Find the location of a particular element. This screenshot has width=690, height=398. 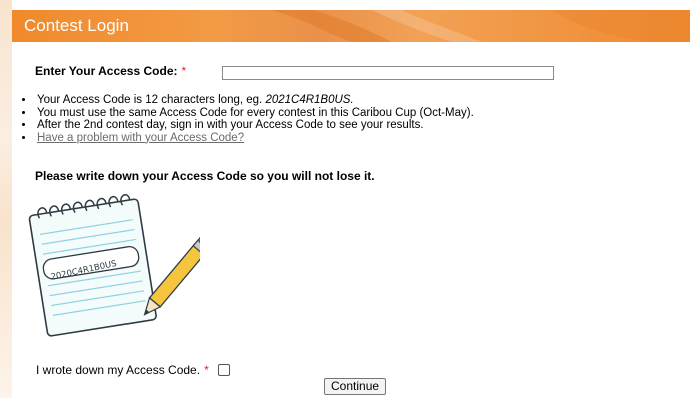

example-code: 2021C4R1B0US. is located at coordinates (309, 100).